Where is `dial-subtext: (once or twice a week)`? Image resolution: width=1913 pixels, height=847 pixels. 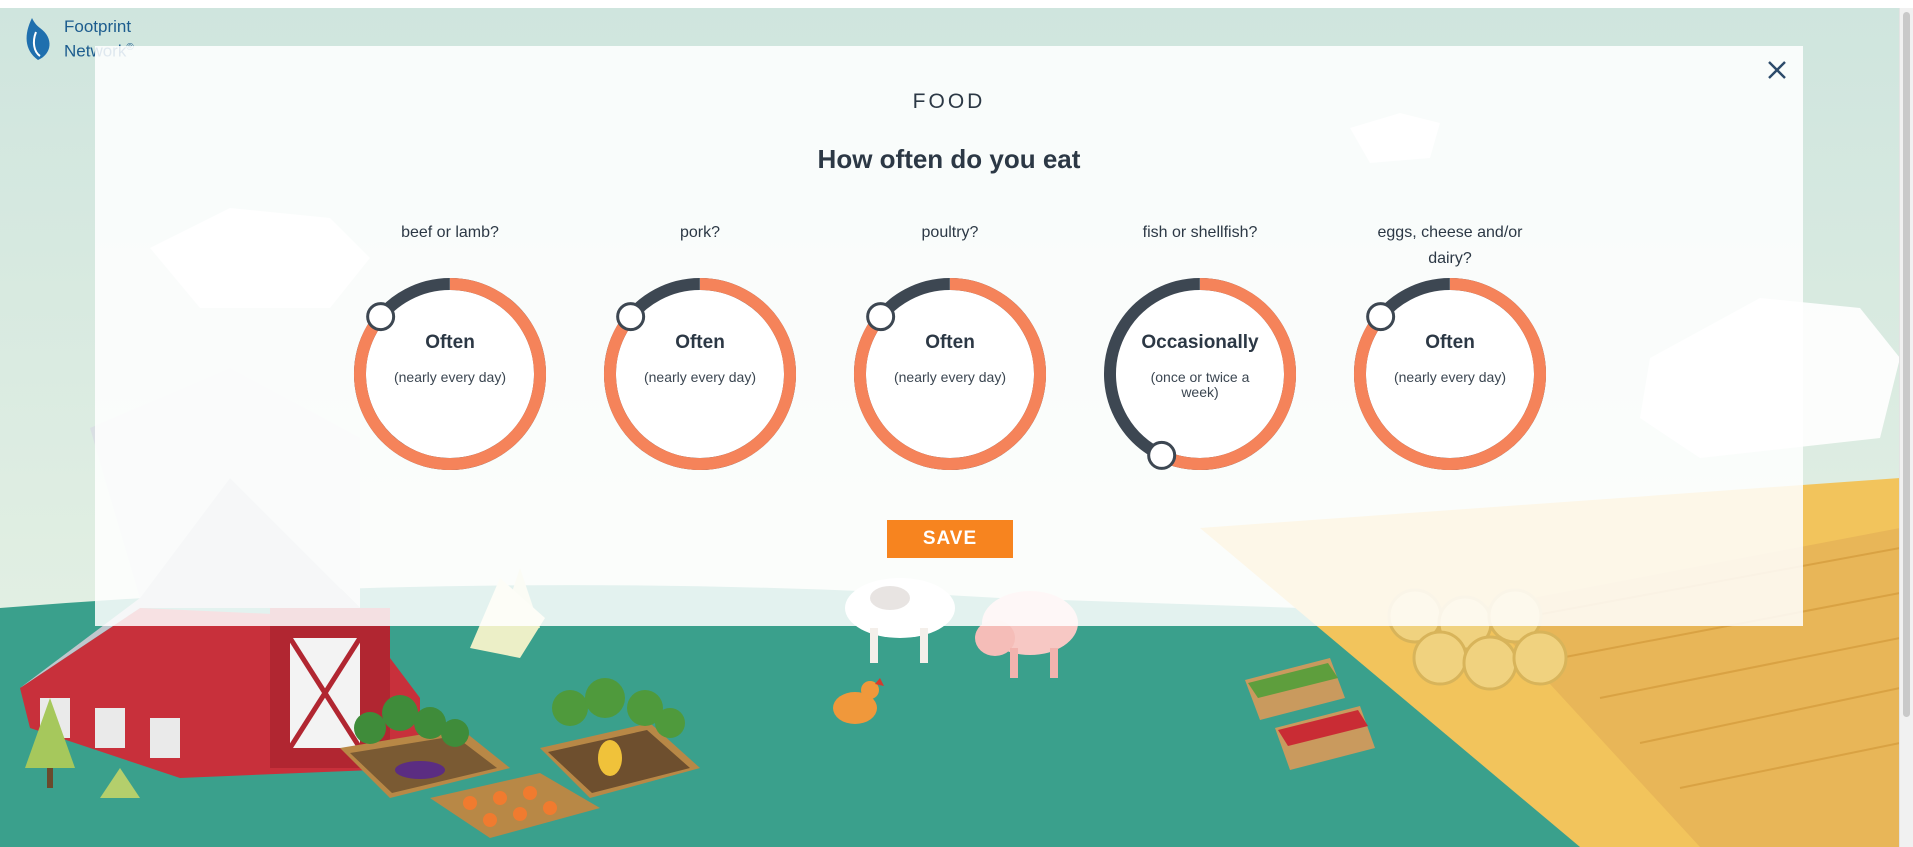 dial-subtext: (once or twice a week) is located at coordinates (1200, 384).